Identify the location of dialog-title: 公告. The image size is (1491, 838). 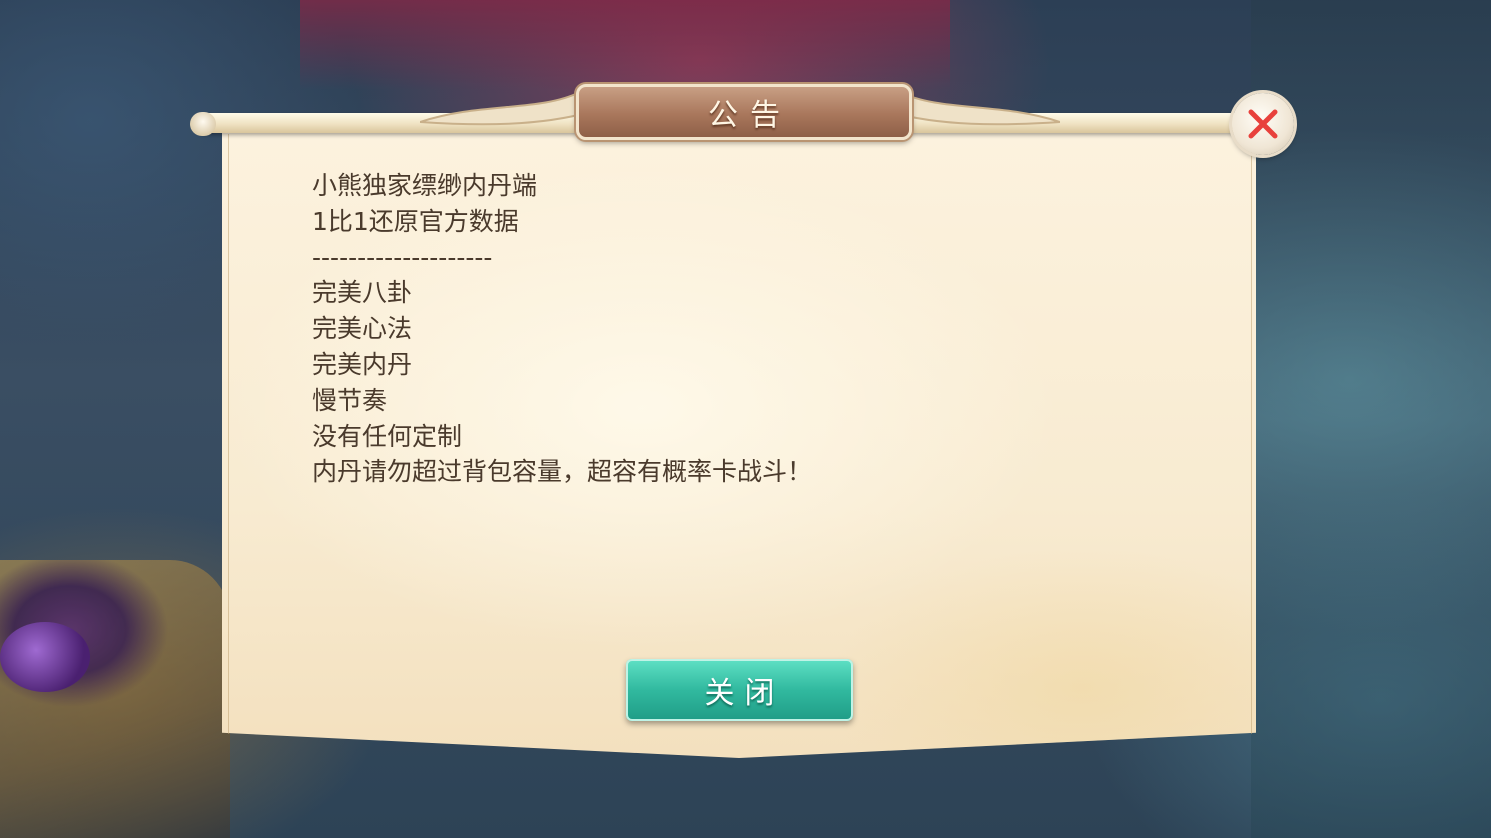
(750, 115).